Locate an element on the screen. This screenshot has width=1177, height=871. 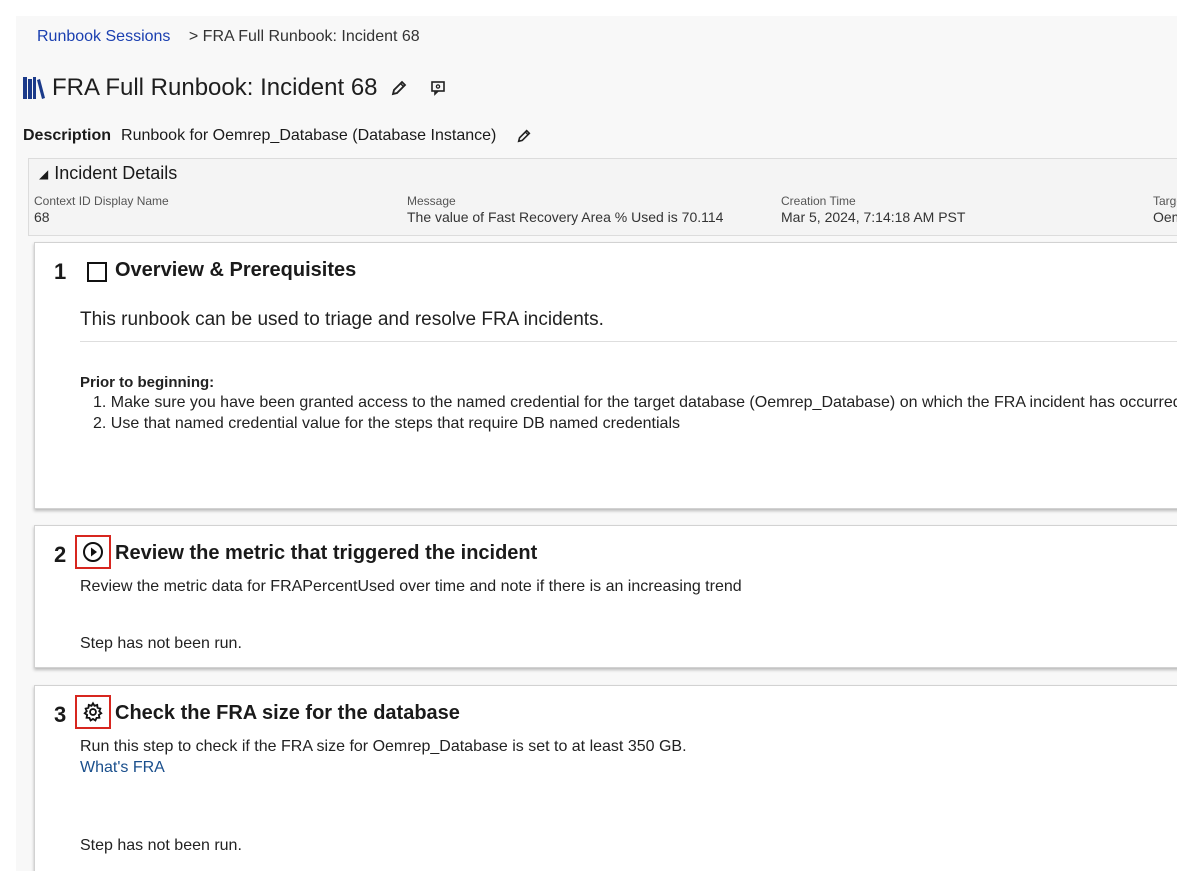
incident-details-title: Incident Details is located at coordinates (116, 173).